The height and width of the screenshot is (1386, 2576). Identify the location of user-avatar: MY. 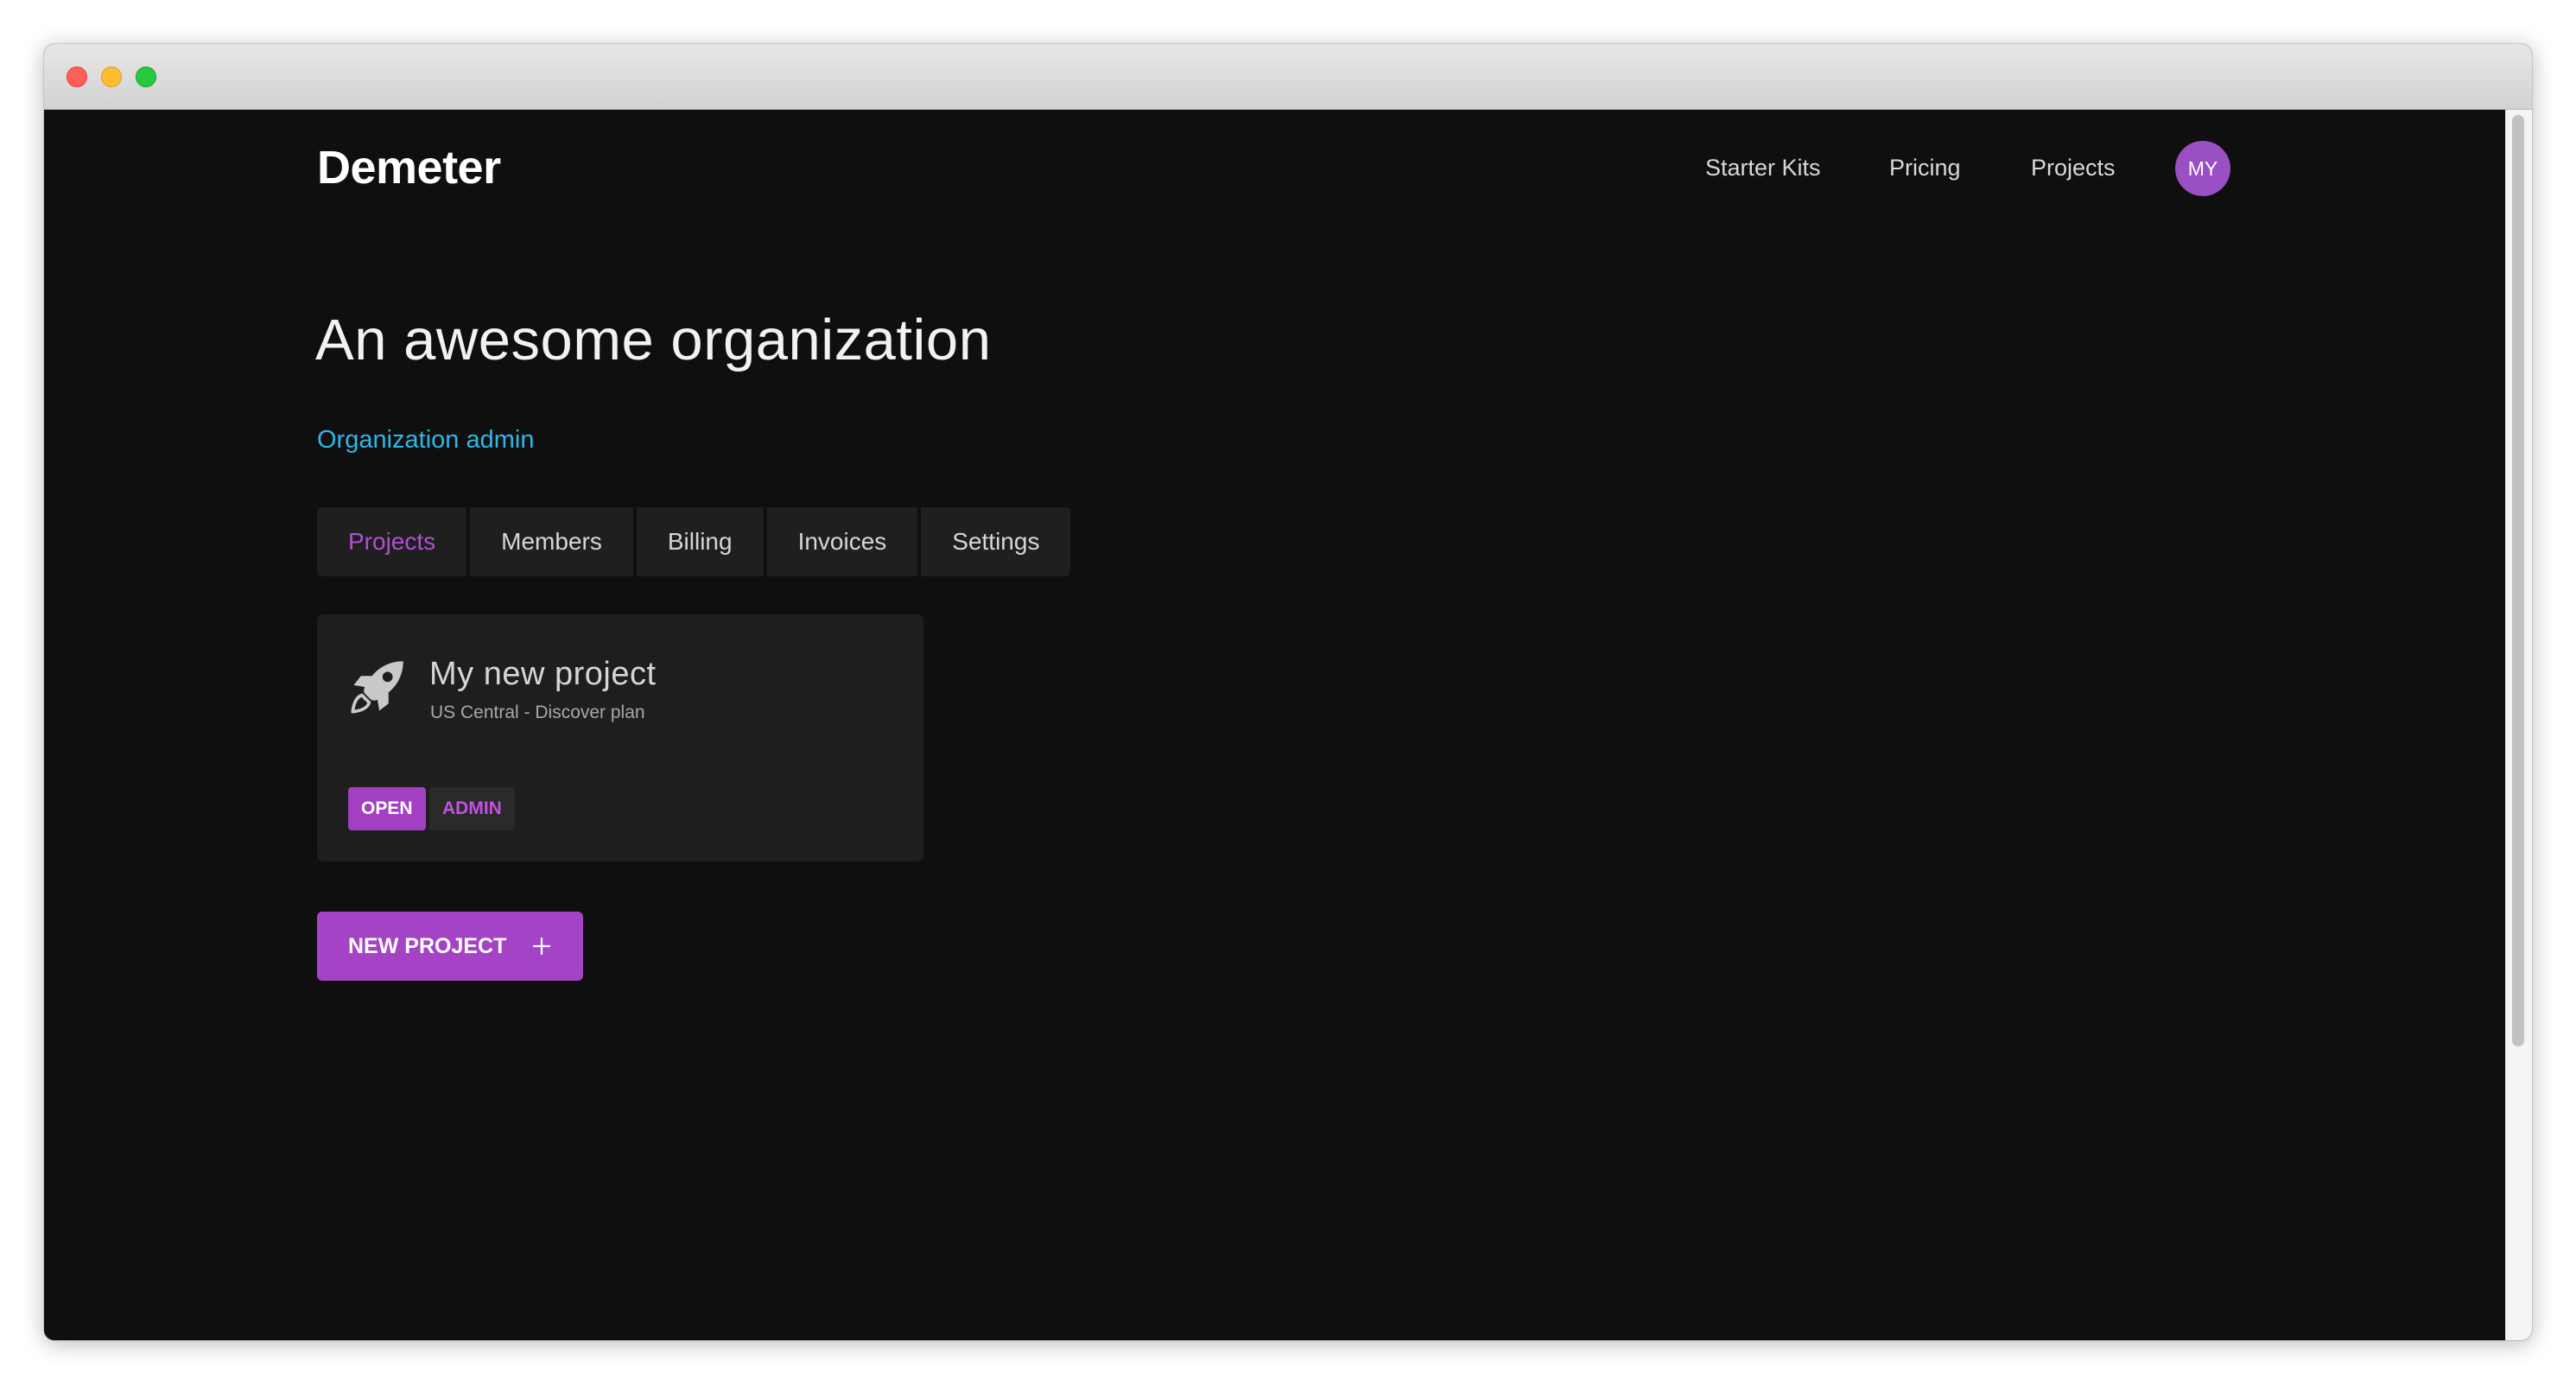
(2202, 168).